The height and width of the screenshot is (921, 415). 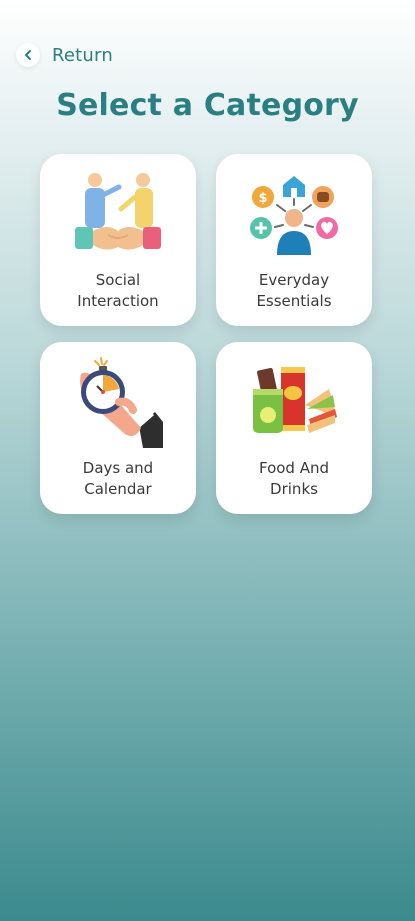 What do you see at coordinates (294, 214) in the screenshot?
I see `essentials-icon: $` at bounding box center [294, 214].